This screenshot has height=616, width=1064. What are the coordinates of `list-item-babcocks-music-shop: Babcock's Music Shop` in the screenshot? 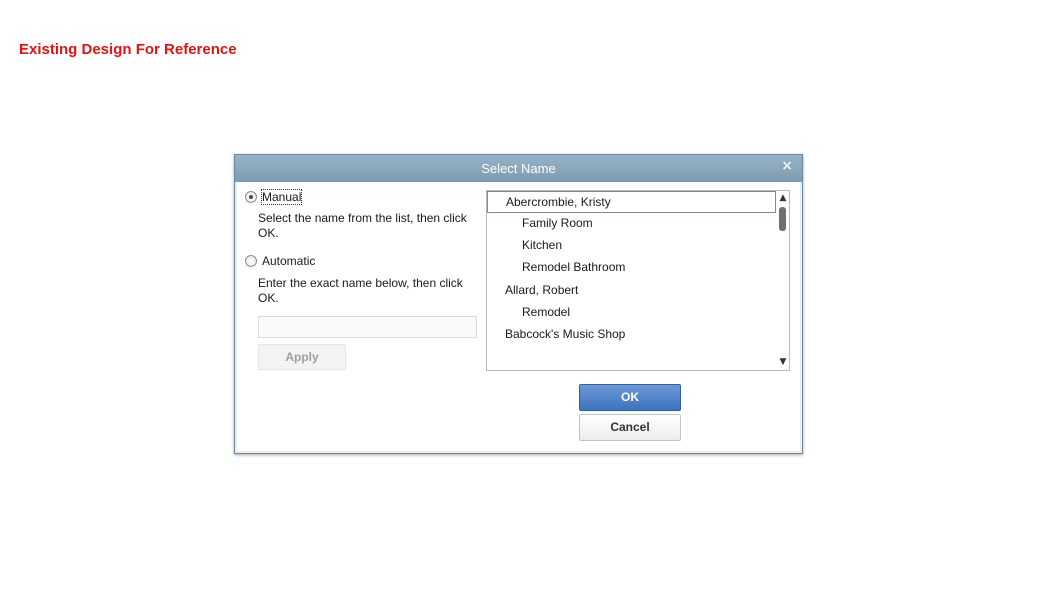 It's located at (631, 335).